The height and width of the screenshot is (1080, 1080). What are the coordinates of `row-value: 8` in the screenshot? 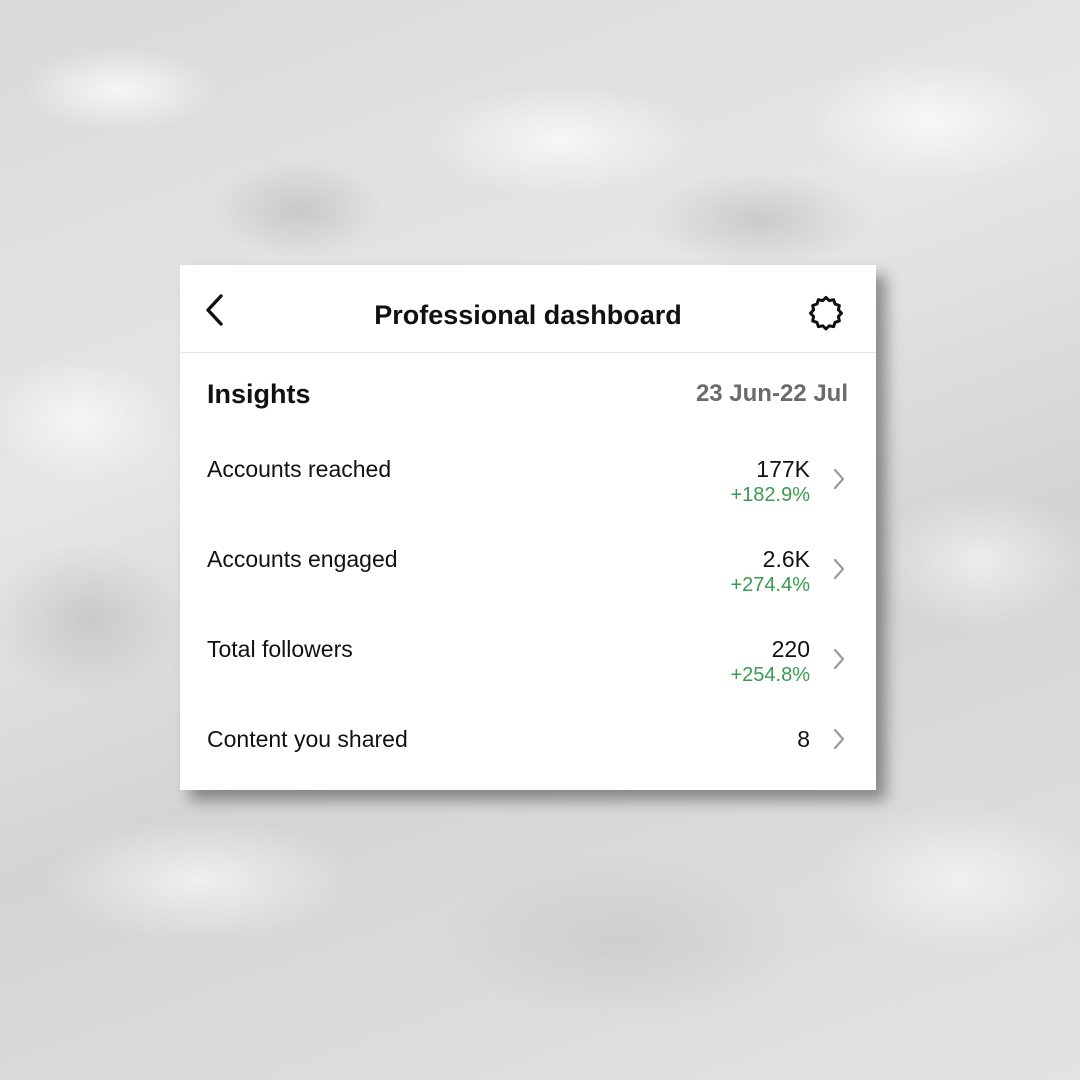 It's located at (803, 739).